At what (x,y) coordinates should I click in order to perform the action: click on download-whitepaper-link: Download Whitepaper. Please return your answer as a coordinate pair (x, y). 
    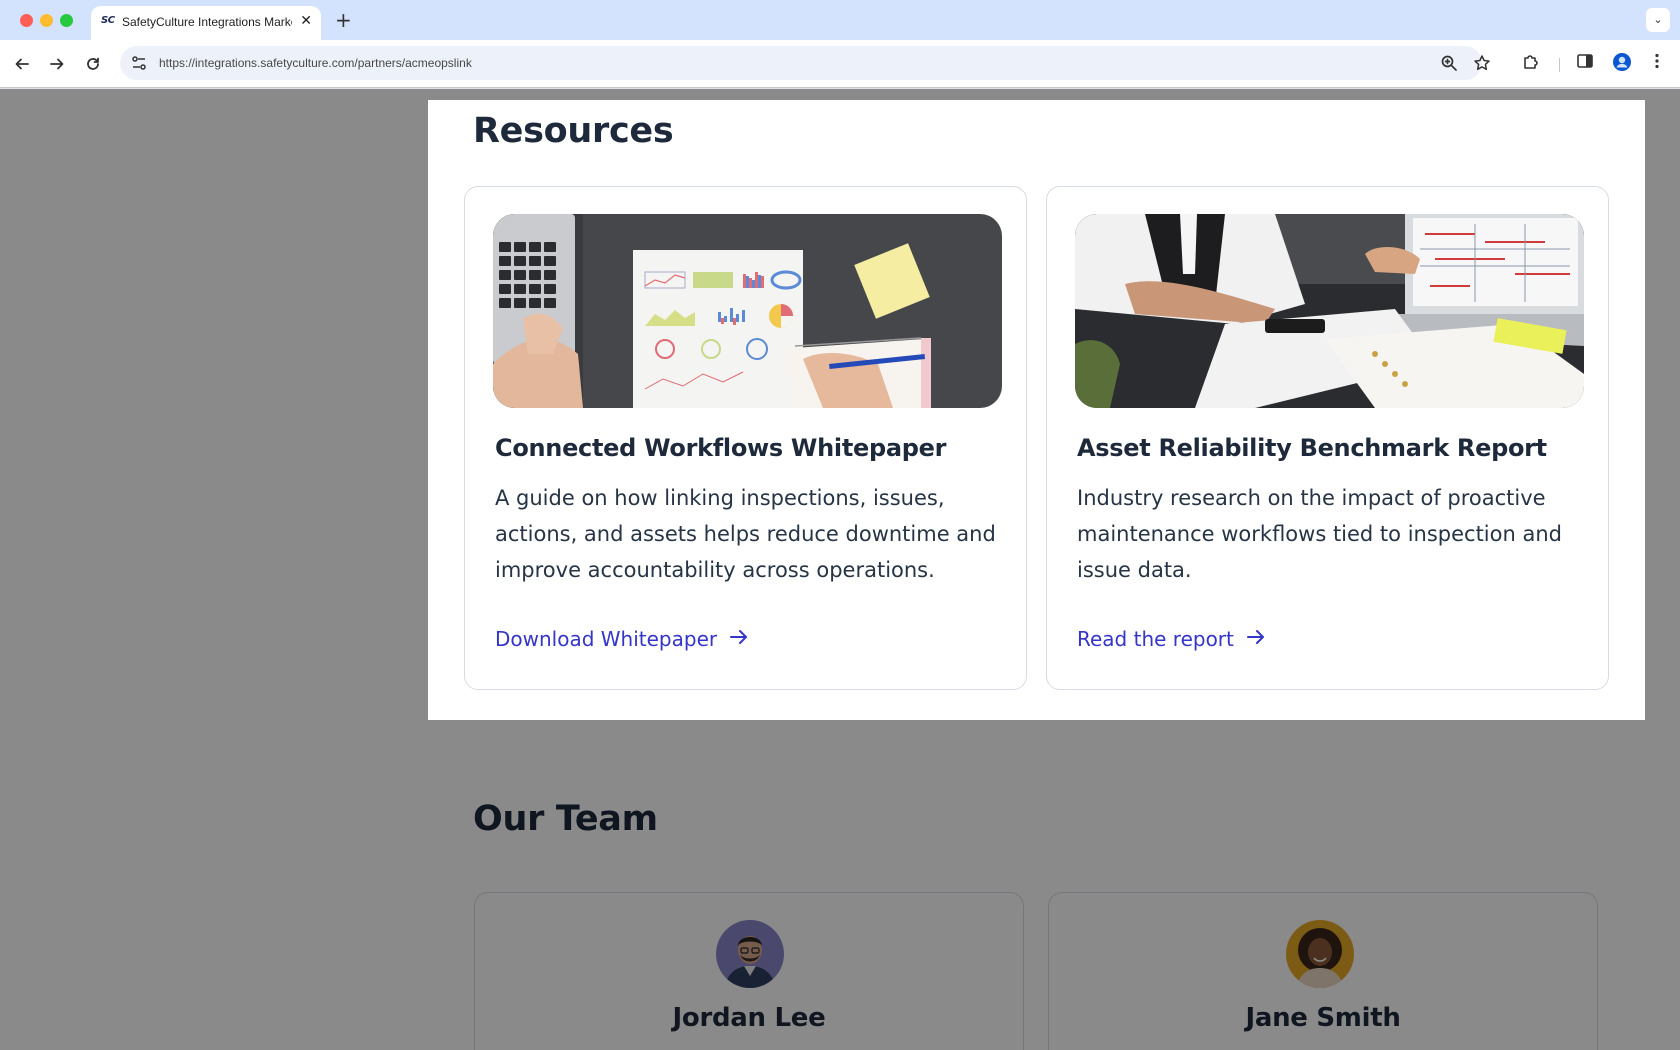
    Looking at the image, I should click on (622, 639).